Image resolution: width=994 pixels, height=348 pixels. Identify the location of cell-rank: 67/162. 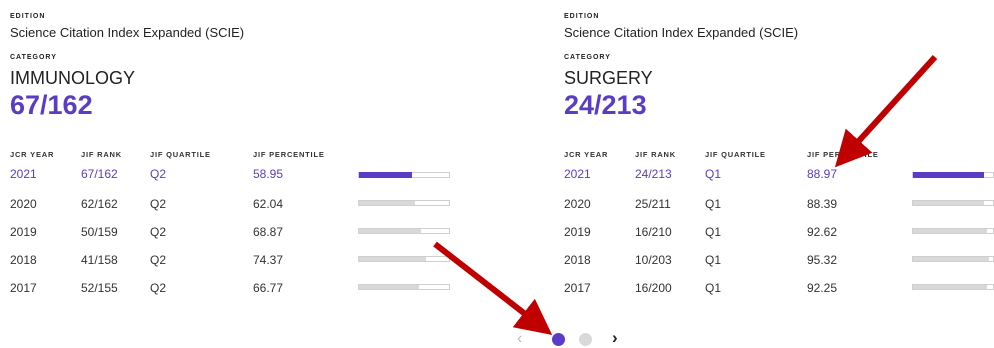
(99, 174).